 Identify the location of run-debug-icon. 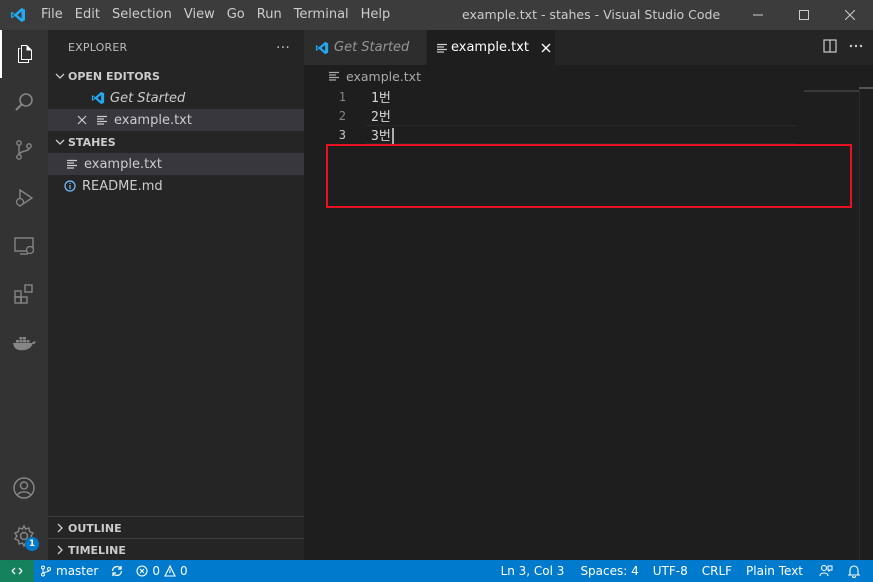
(24, 198).